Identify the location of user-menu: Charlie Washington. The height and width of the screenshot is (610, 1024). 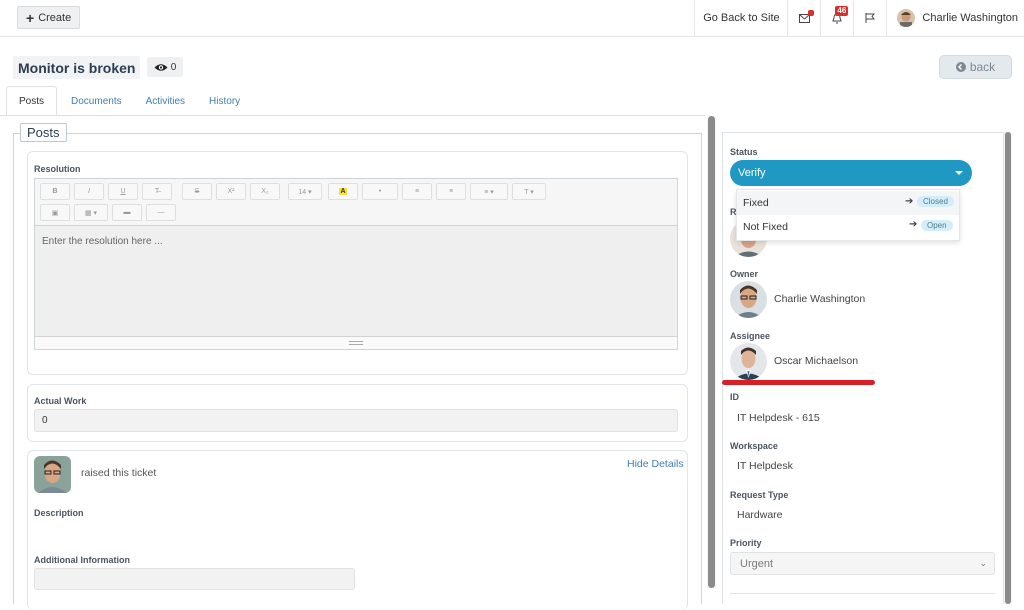
(955, 18).